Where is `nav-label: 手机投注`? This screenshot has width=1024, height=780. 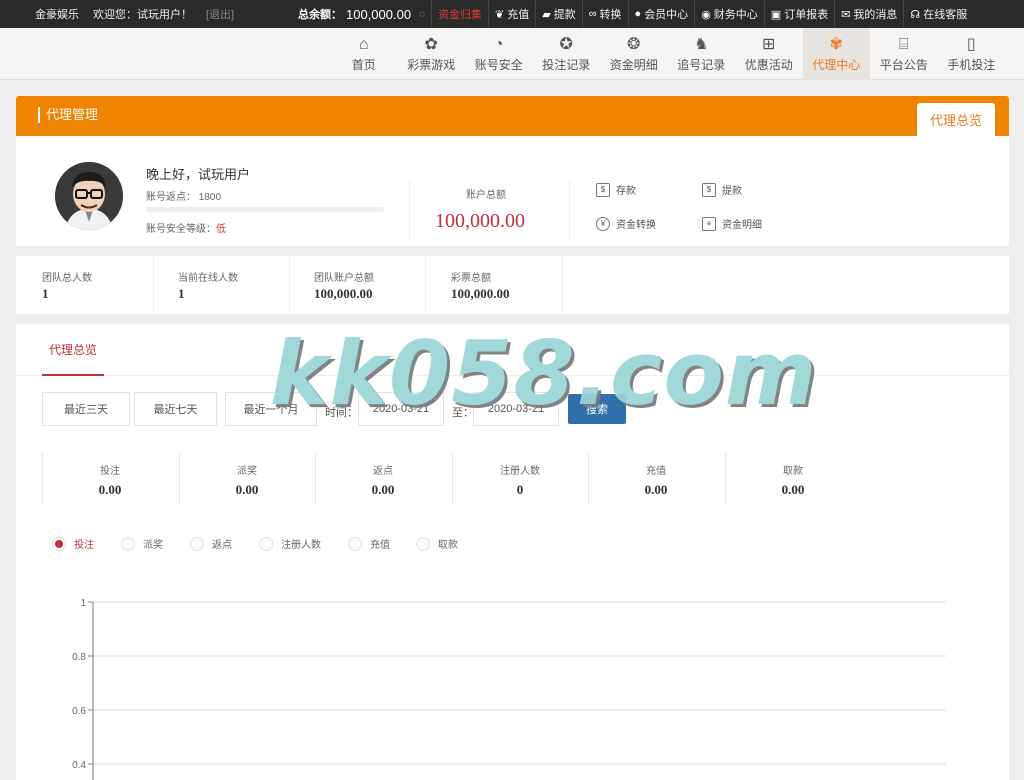 nav-label: 手机投注 is located at coordinates (971, 64).